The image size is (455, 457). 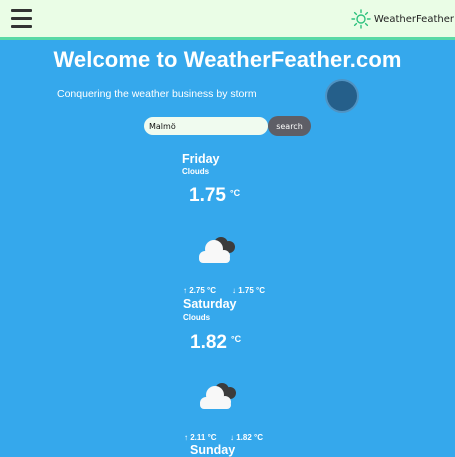 I want to click on page-title: Welcome to WeatherFeather.com, so click(x=227, y=59).